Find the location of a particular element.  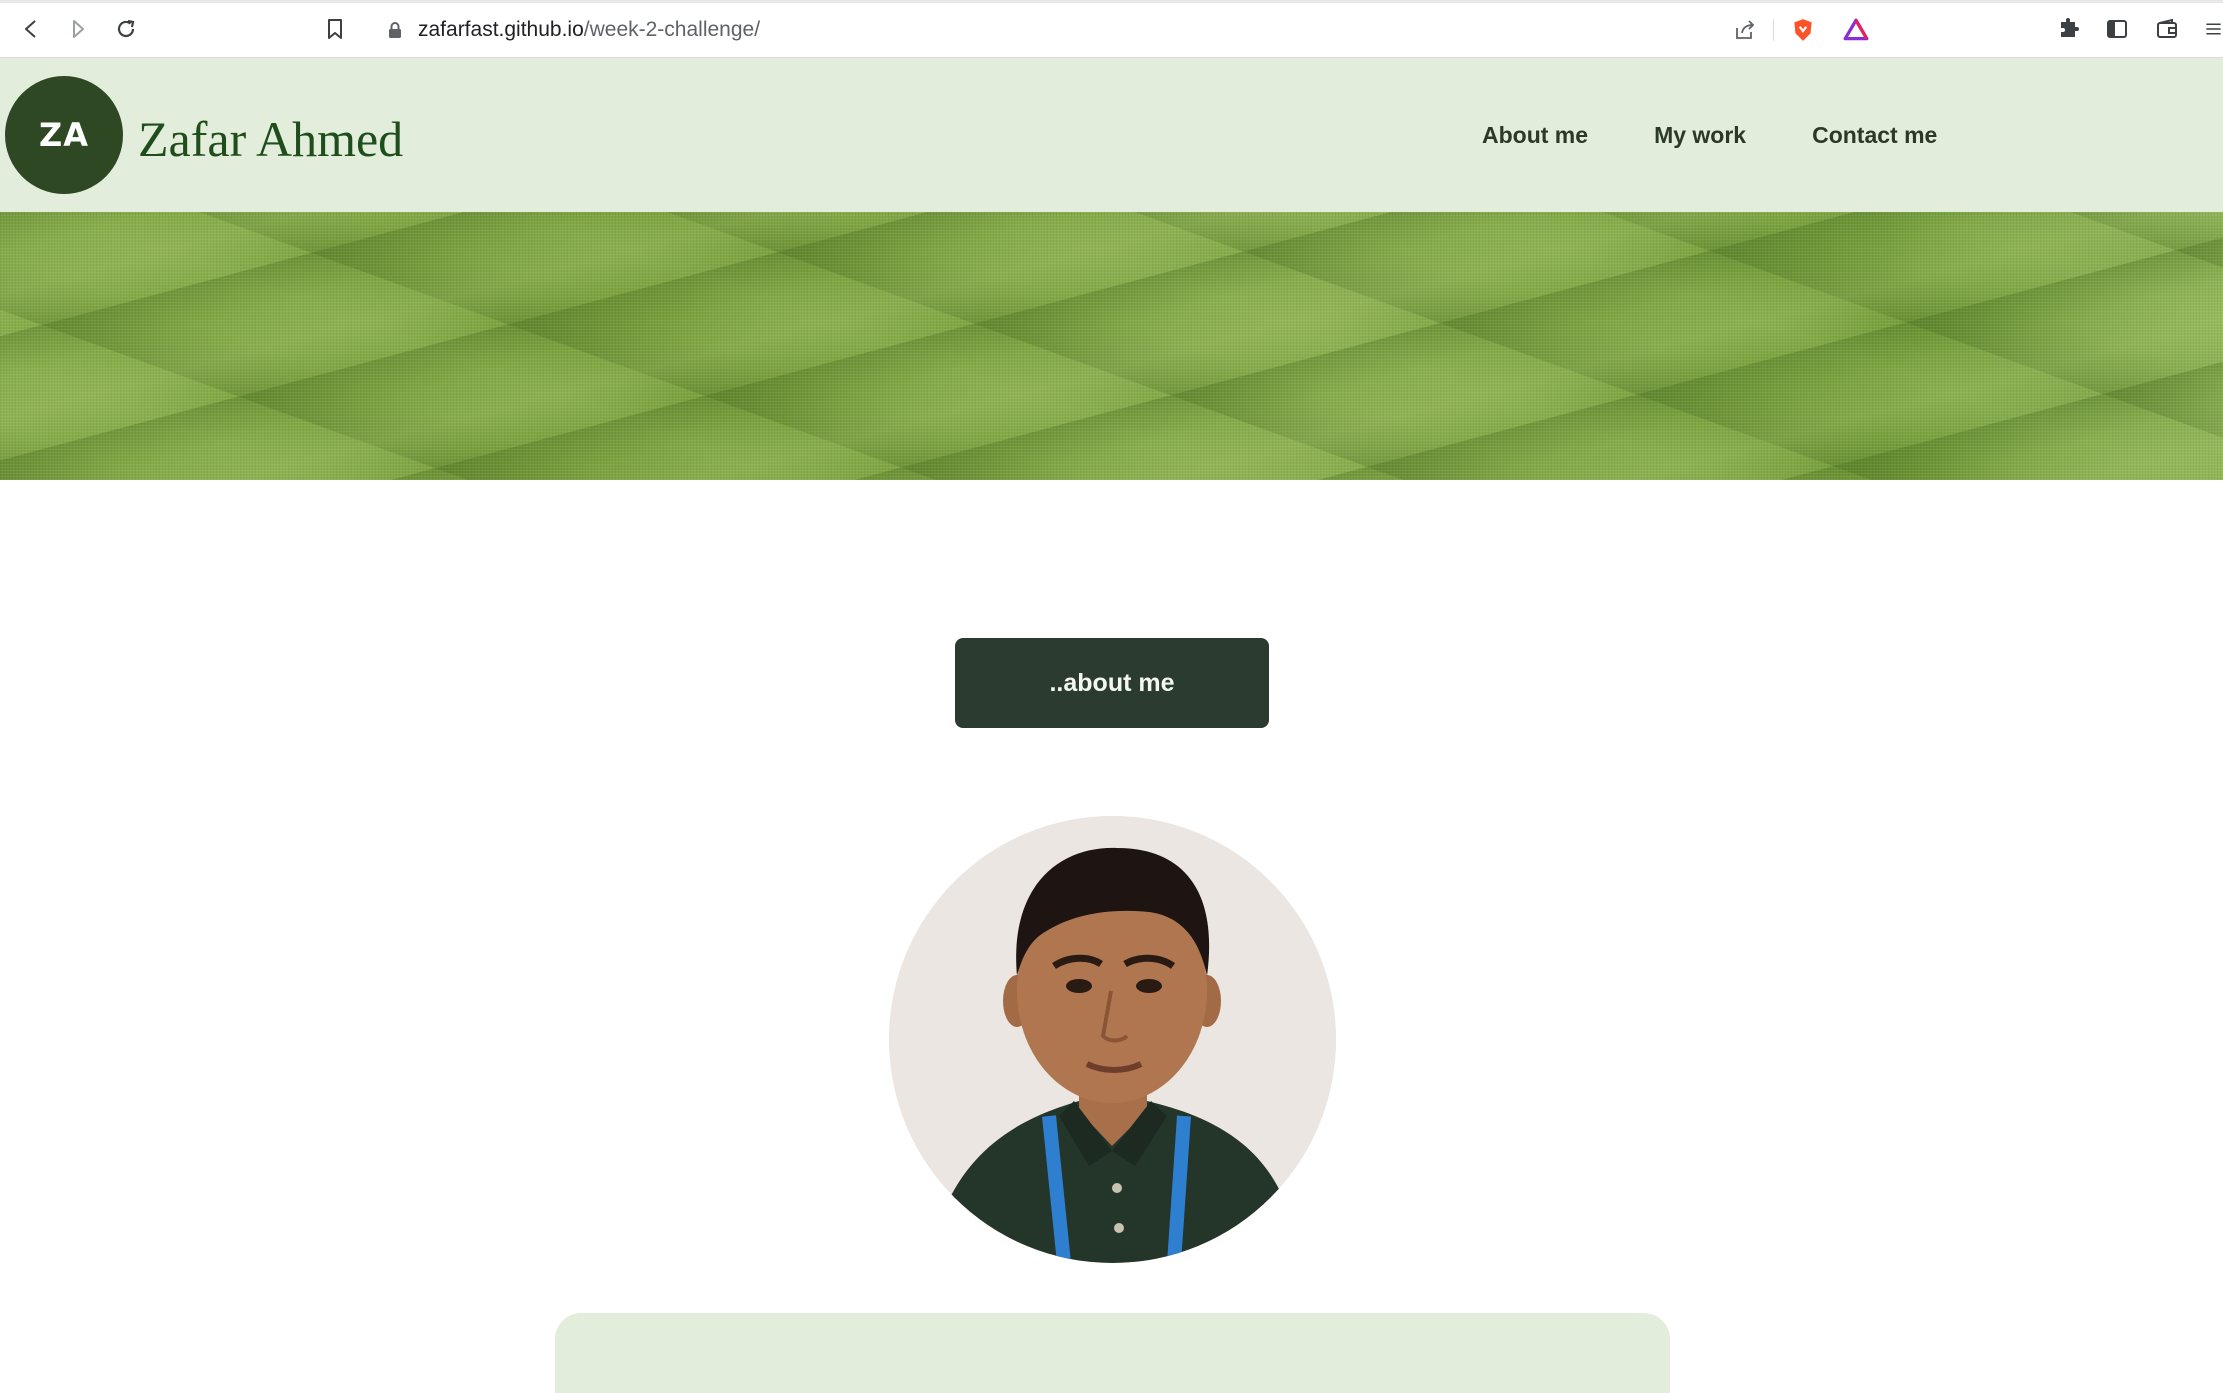

omnibox-separator is located at coordinates (1773, 30).